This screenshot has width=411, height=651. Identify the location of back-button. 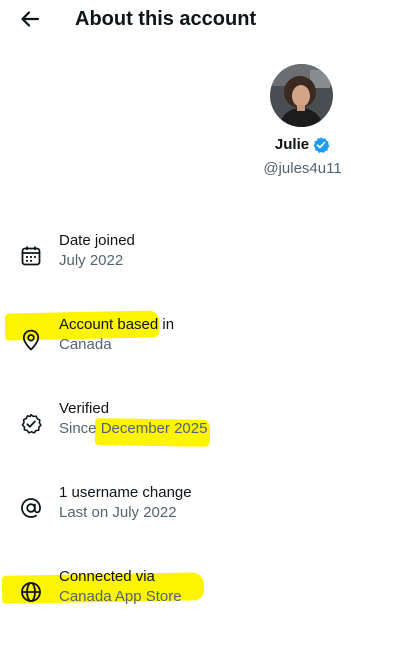
(30, 19).